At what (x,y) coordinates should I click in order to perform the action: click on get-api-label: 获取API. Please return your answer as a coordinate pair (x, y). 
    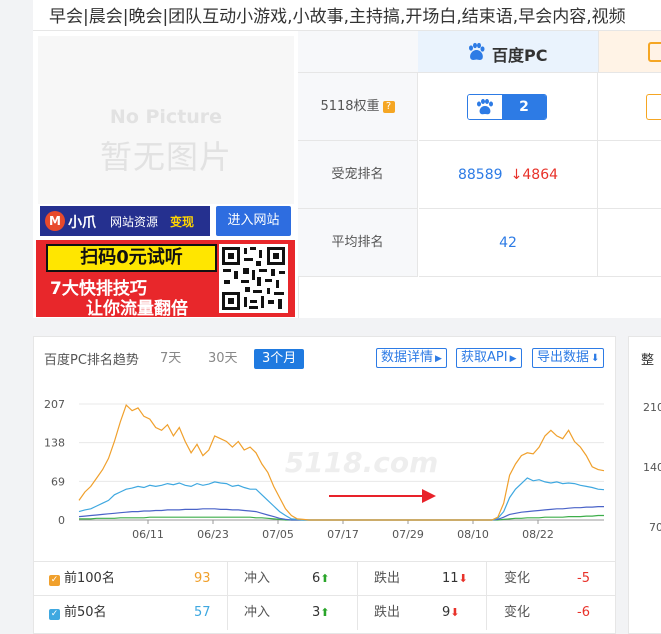
    Looking at the image, I should click on (484, 357).